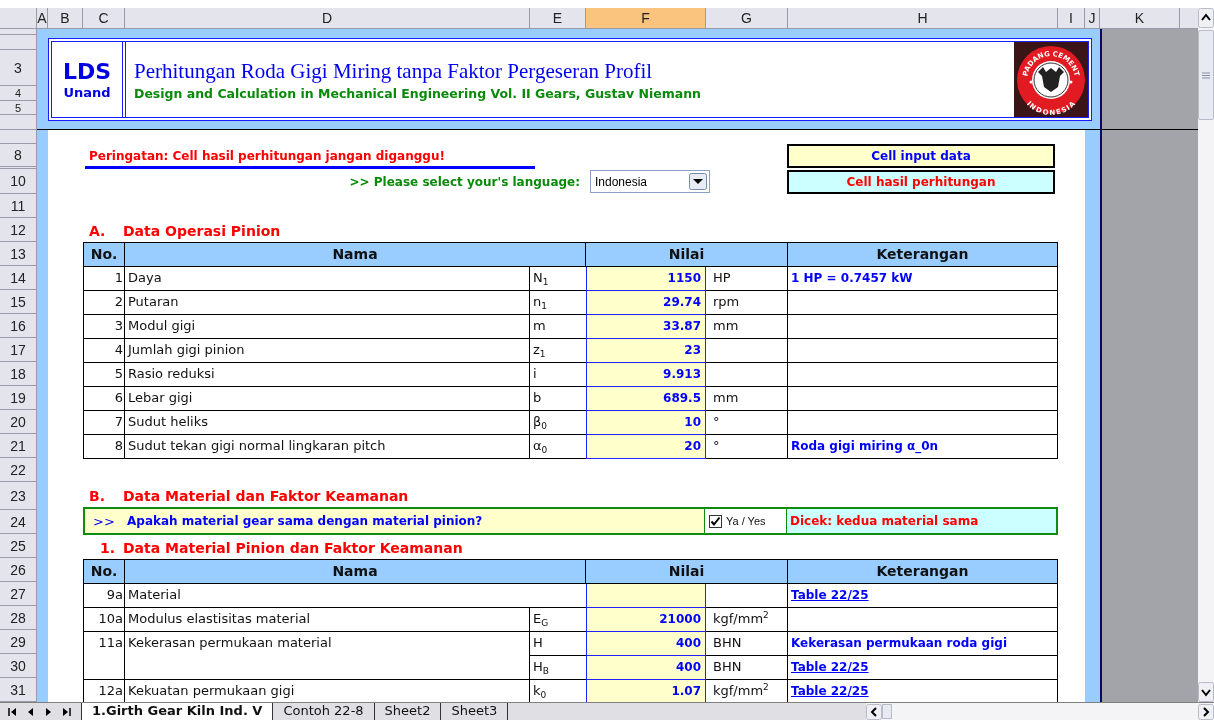 Image resolution: width=1214 pixels, height=720 pixels. I want to click on input-cell: 1150, so click(646, 279).